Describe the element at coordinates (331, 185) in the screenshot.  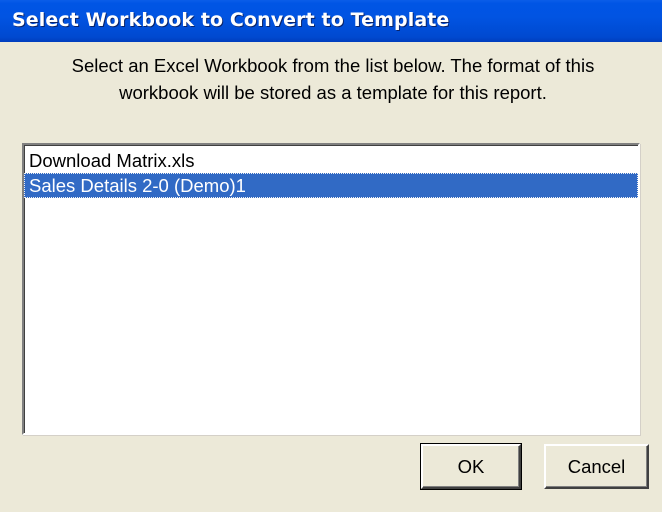
I see `list-item-sales-details: Sales Details 2-0 (Demo)1` at that location.